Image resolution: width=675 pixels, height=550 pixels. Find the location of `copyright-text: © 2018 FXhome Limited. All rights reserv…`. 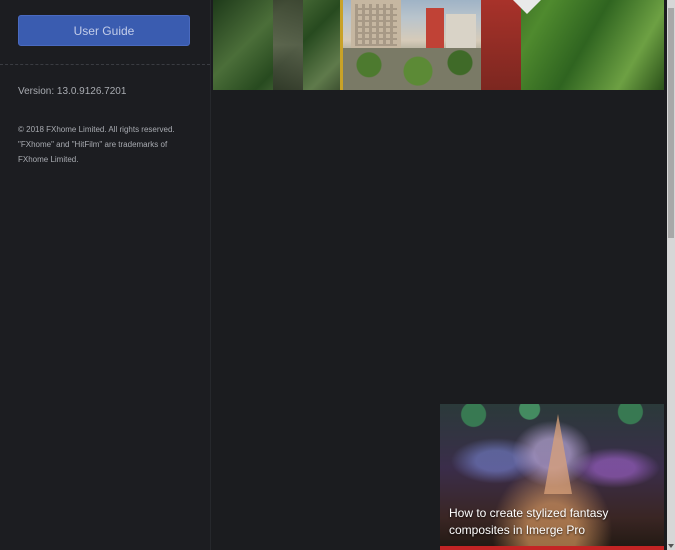

copyright-text: © 2018 FXhome Limited. All rights reserv… is located at coordinates (108, 144).